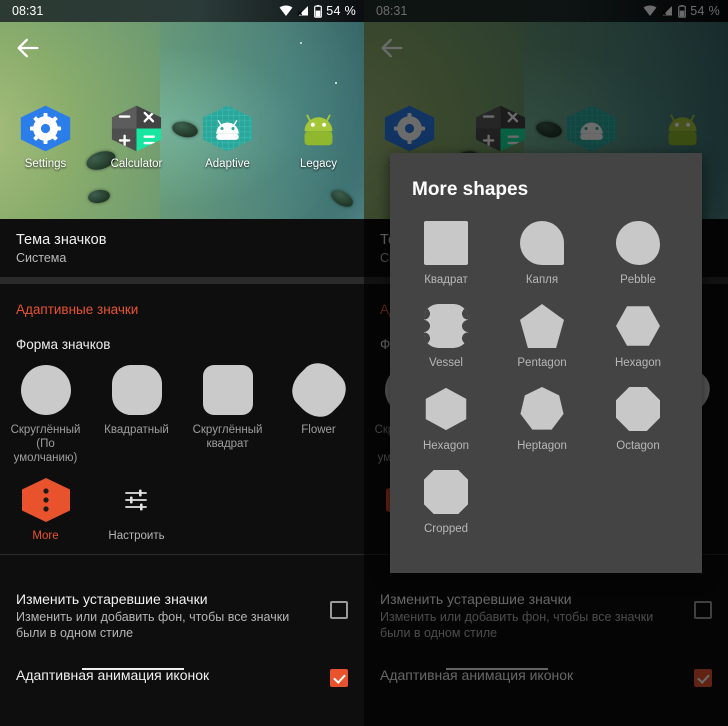 This screenshot has width=728, height=726. Describe the element at coordinates (446, 280) in the screenshot. I see `shape-label: Квадрат` at that location.